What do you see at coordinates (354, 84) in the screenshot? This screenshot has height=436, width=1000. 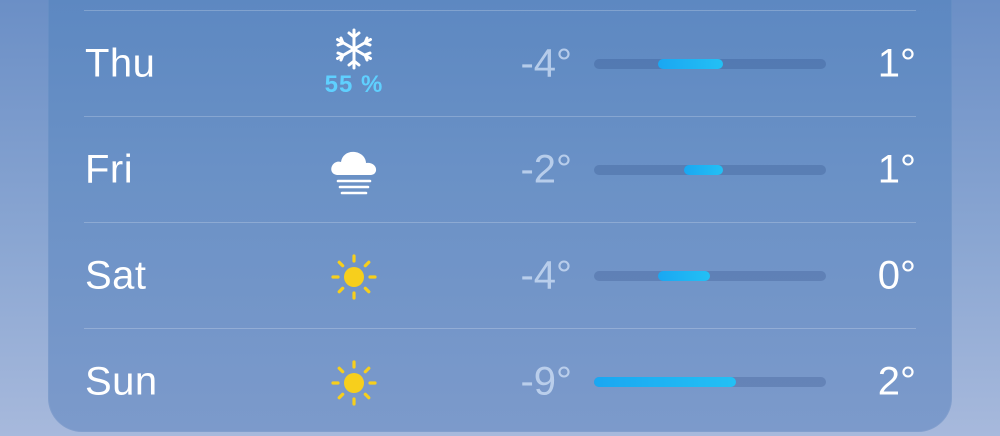 I see `precipitation-chance: 55 %` at bounding box center [354, 84].